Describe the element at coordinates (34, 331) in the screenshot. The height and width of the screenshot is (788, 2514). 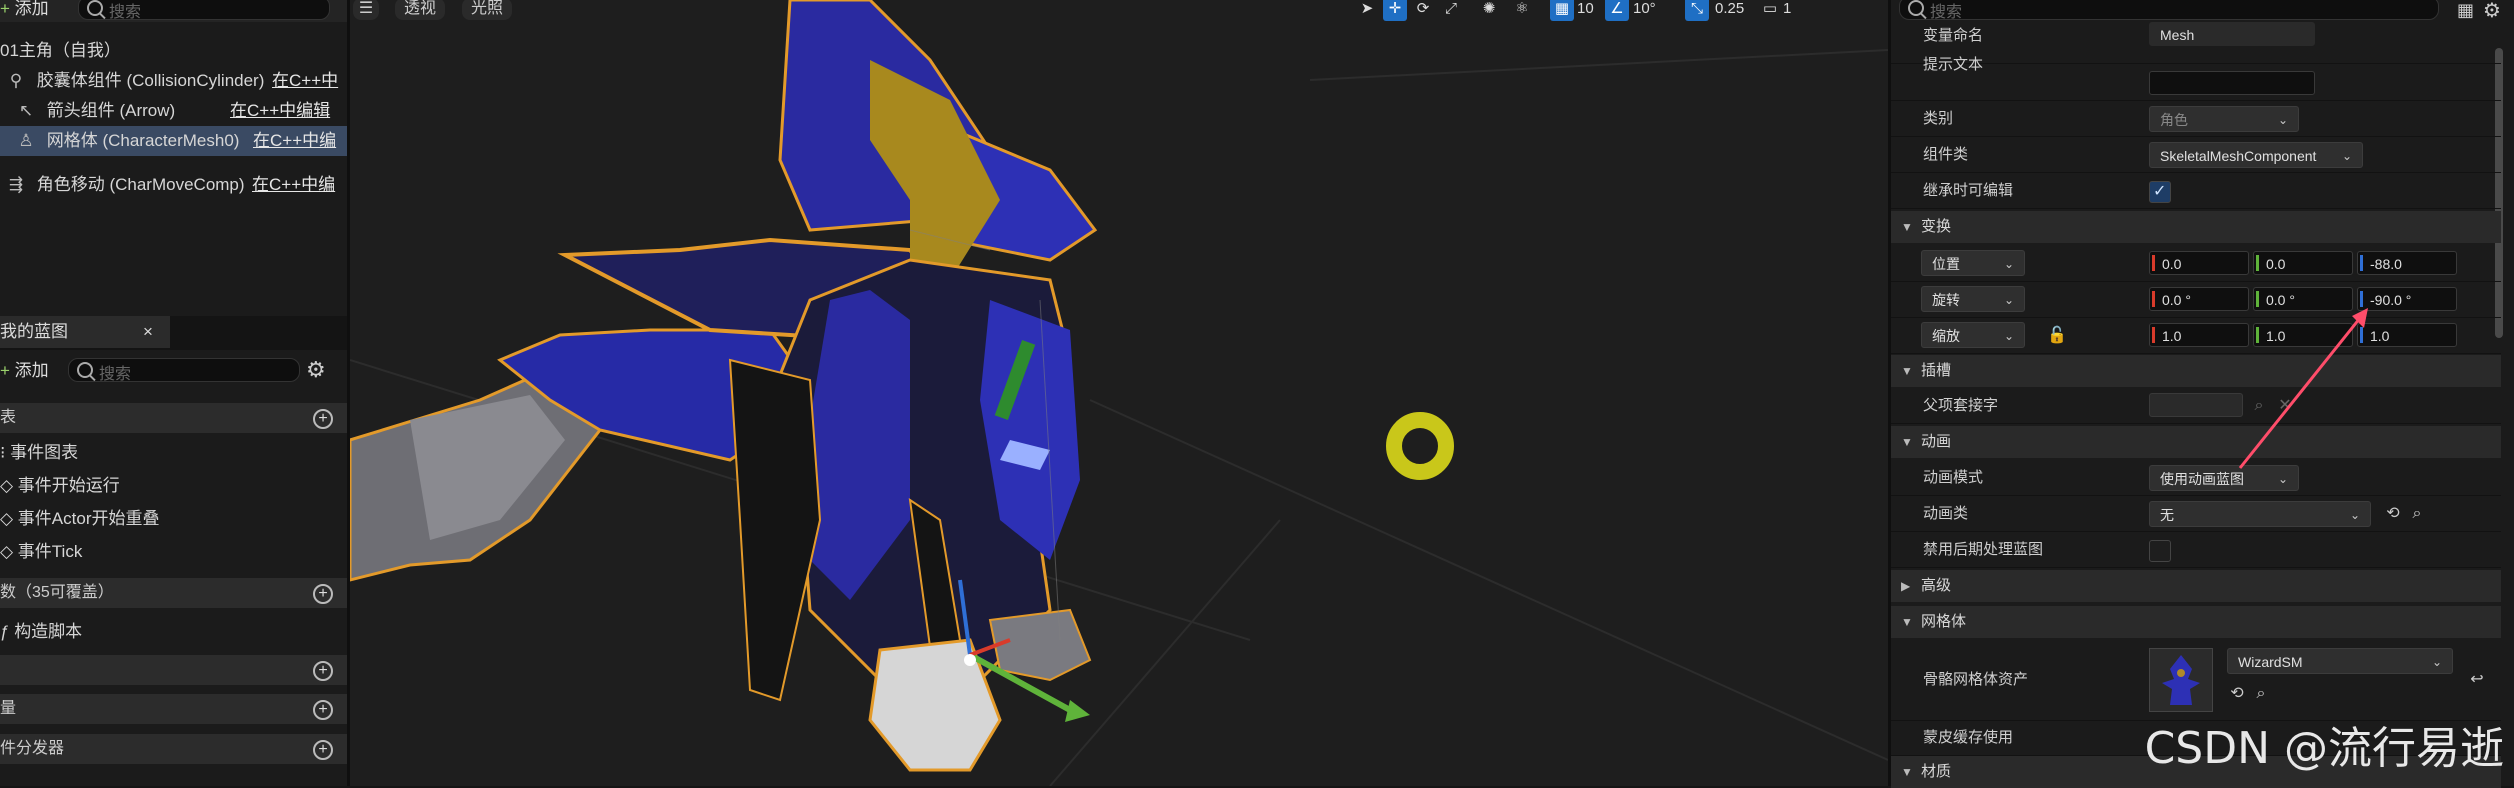
I see `tab-label: 我的蓝图` at that location.